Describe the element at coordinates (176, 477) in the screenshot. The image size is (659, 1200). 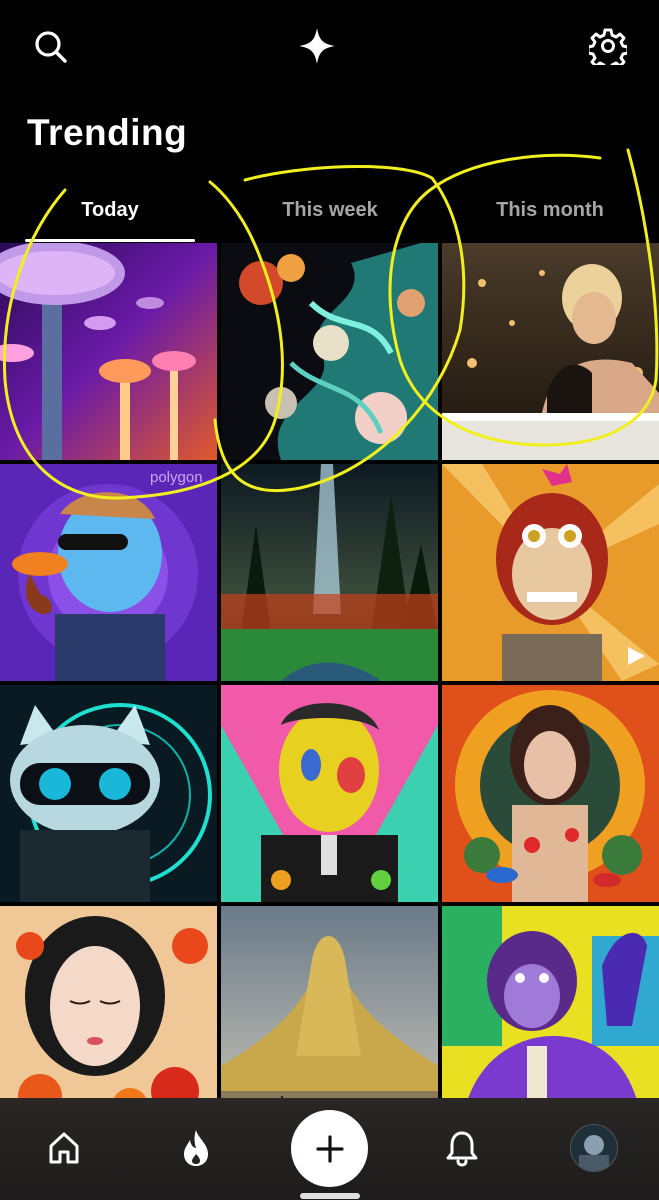
I see `polygon-label: polygon` at that location.